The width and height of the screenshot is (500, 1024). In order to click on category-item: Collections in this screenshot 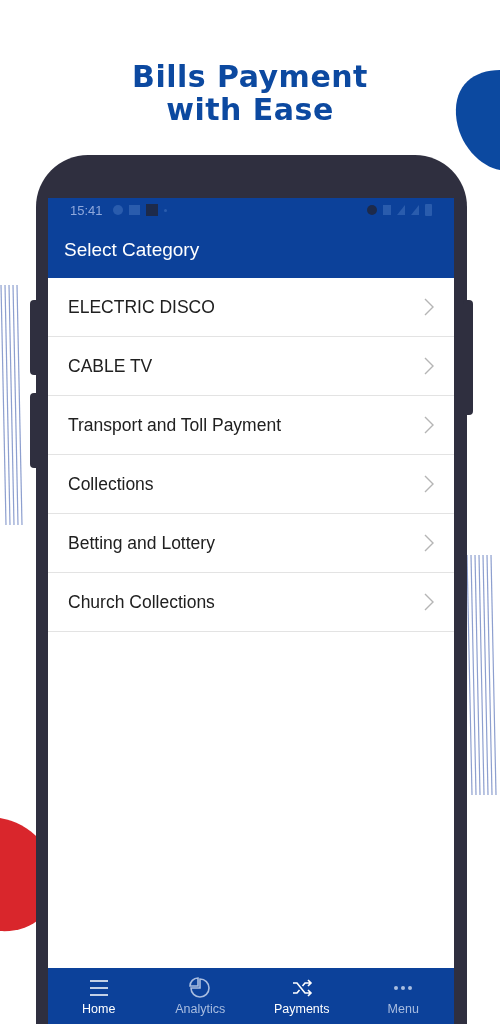, I will do `click(251, 484)`.